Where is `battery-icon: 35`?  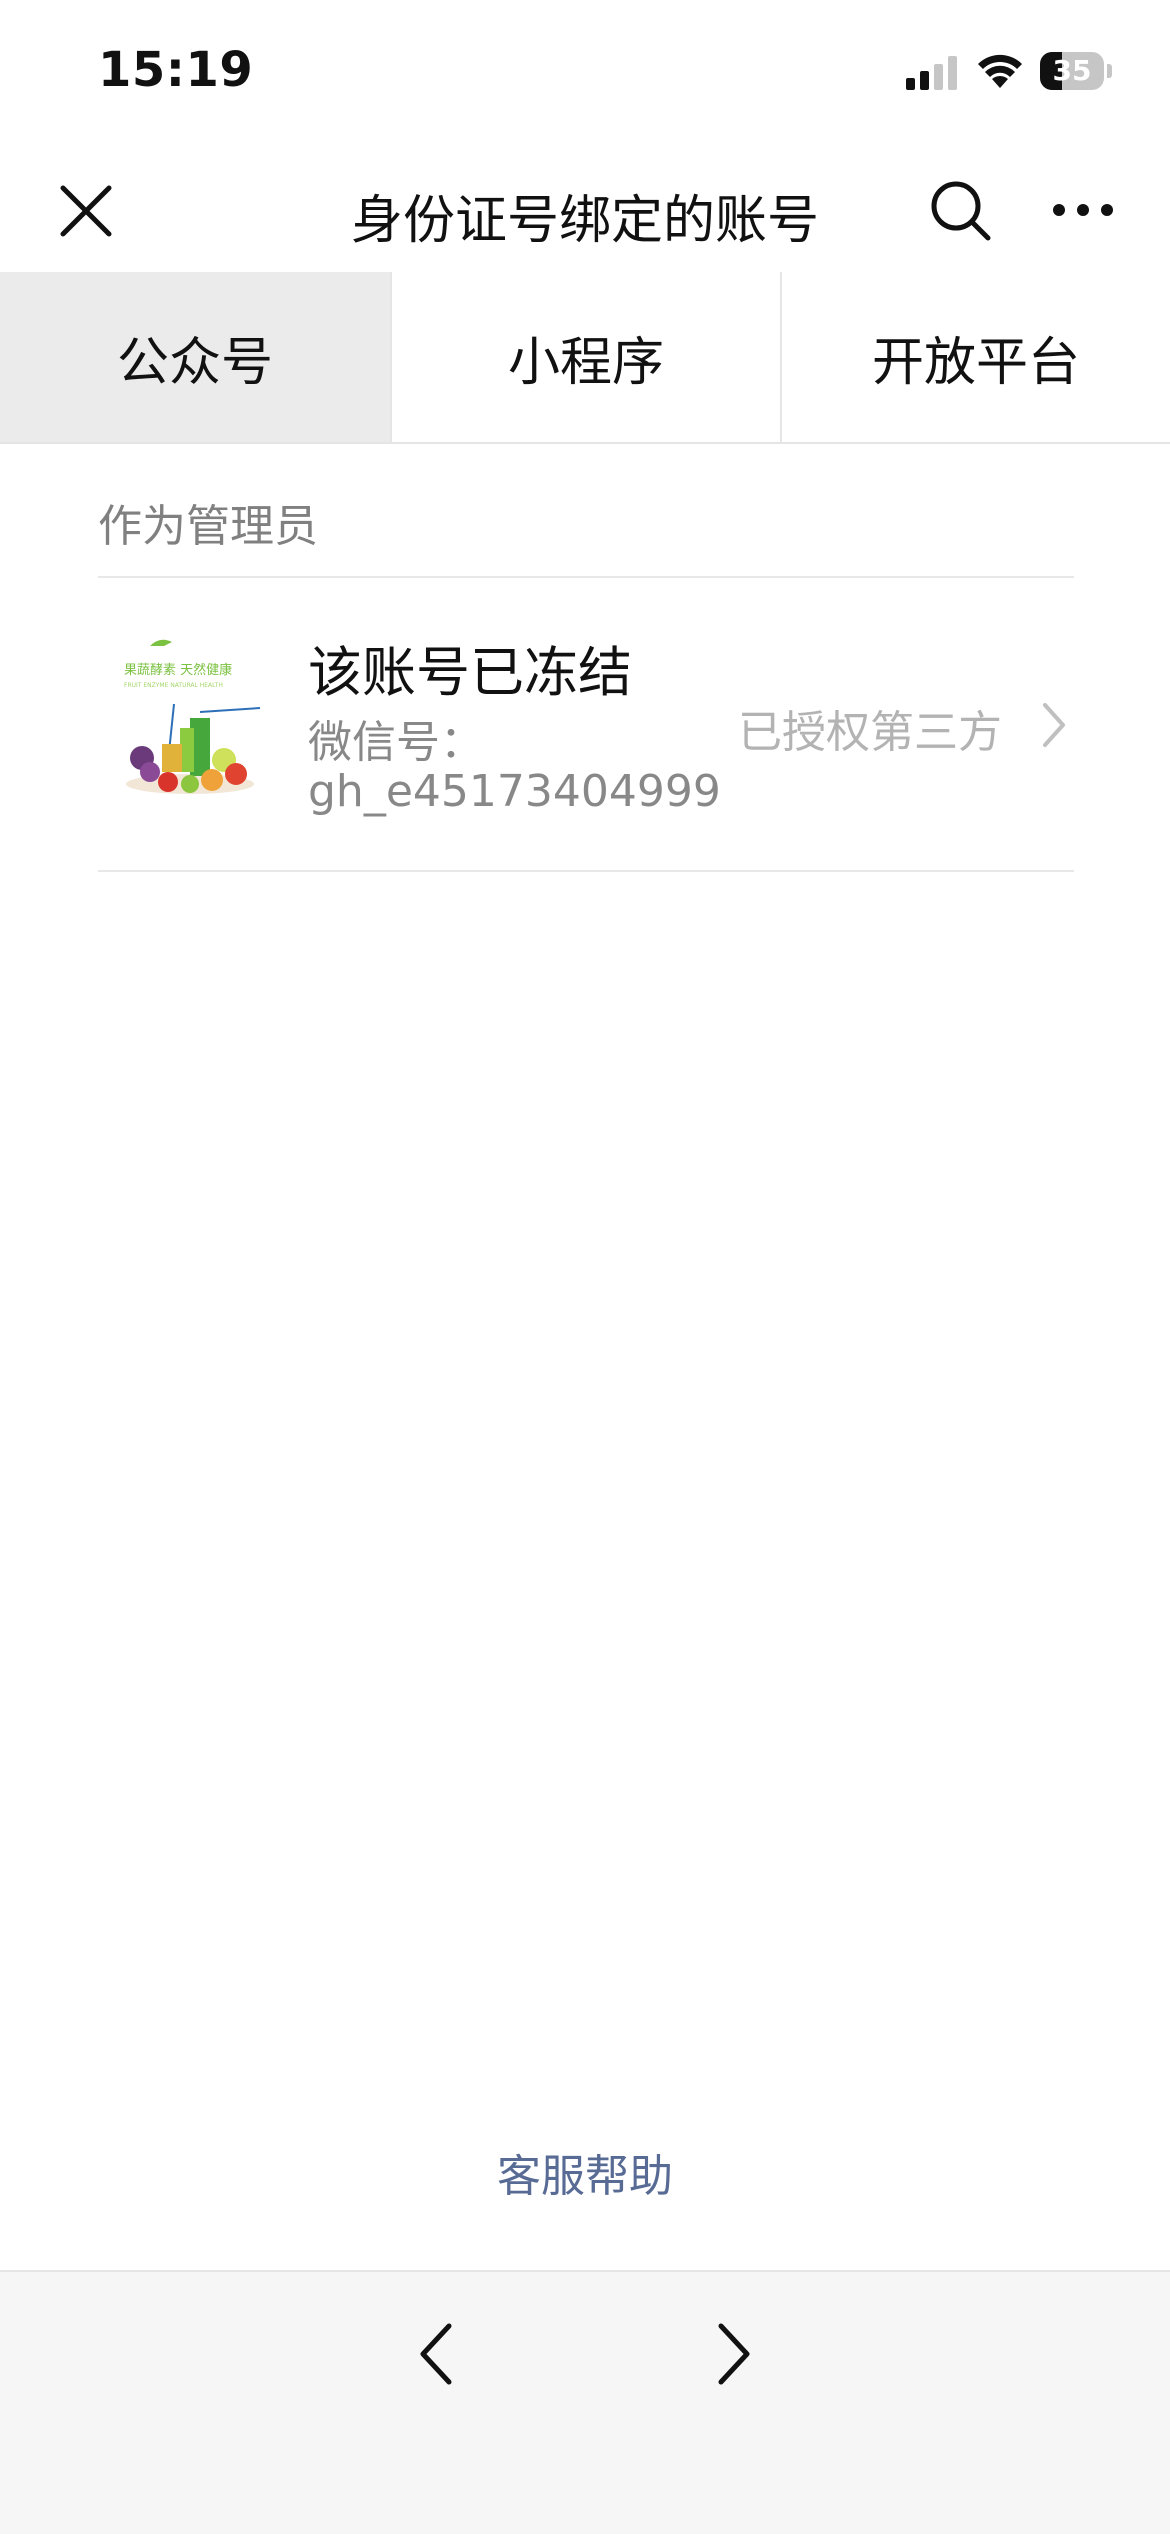 battery-icon: 35 is located at coordinates (1076, 71).